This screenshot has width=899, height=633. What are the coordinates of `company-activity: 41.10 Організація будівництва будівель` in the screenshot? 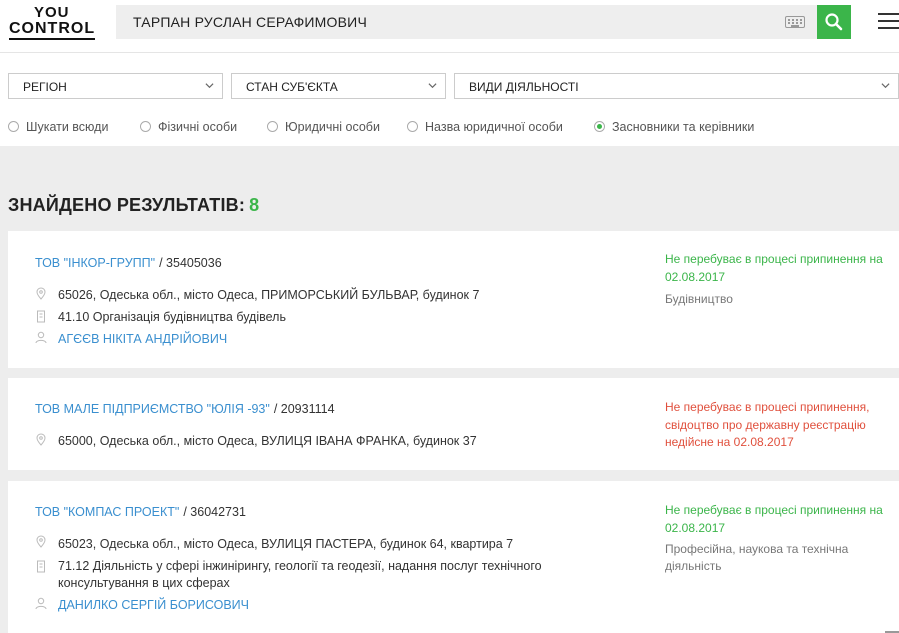 It's located at (172, 317).